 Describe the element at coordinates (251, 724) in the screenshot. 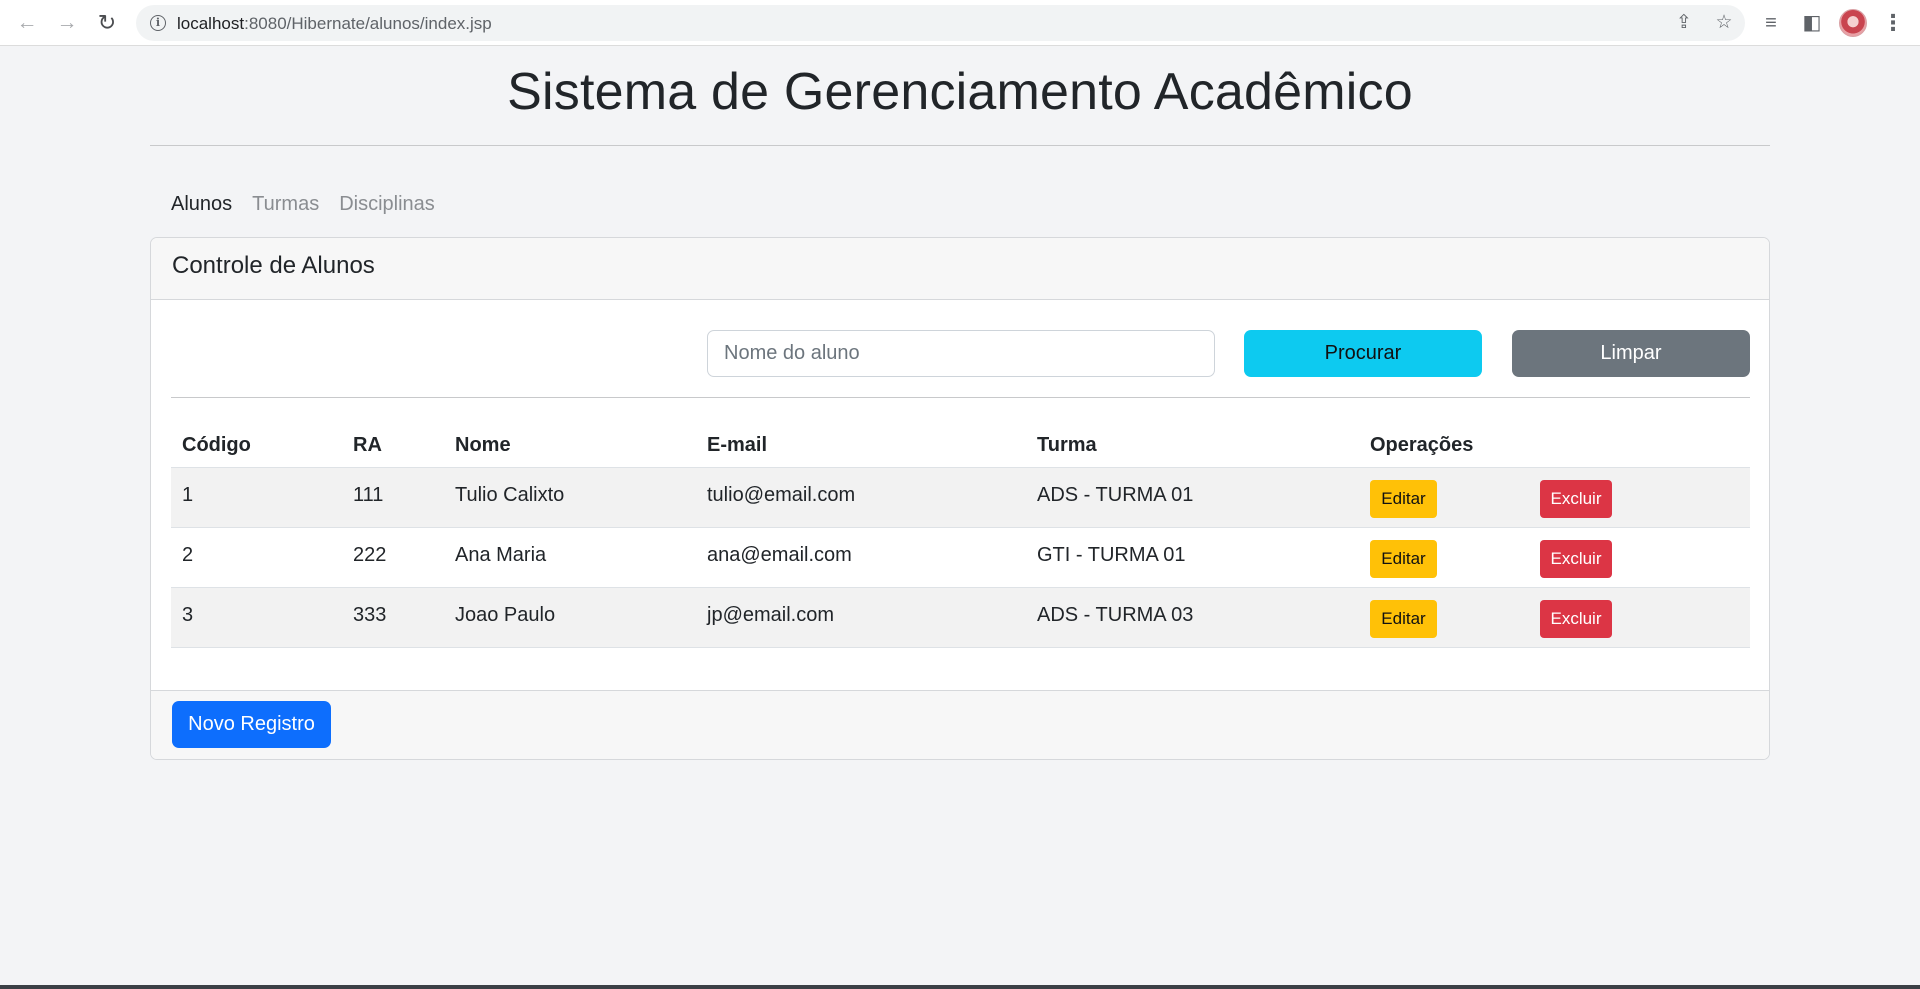

I see `new-record-button: Novo Registro` at that location.